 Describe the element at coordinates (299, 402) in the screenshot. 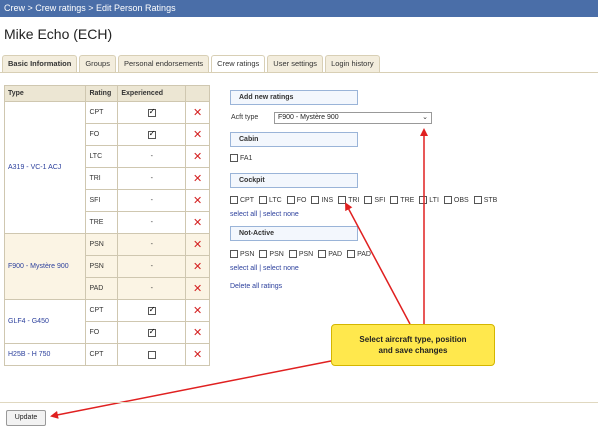

I see `footer-divider` at that location.